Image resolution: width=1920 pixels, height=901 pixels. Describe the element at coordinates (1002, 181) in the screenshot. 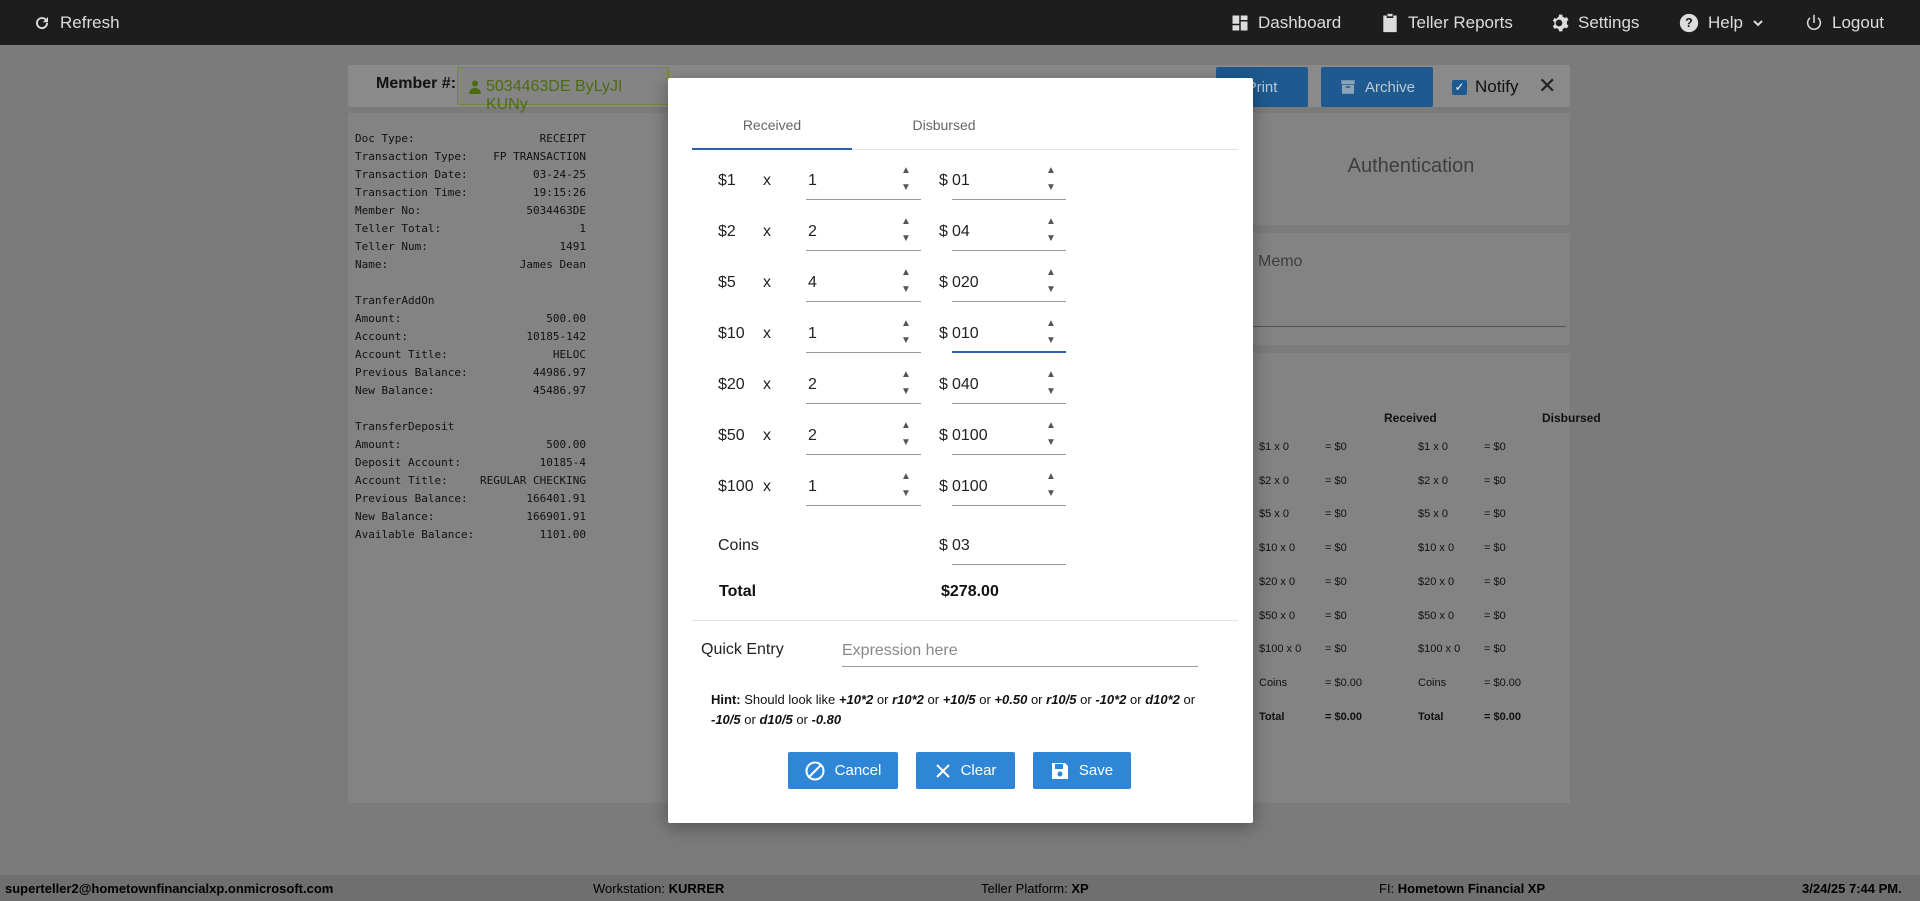

I see `amount-field: $01 ▲ ▼` at that location.